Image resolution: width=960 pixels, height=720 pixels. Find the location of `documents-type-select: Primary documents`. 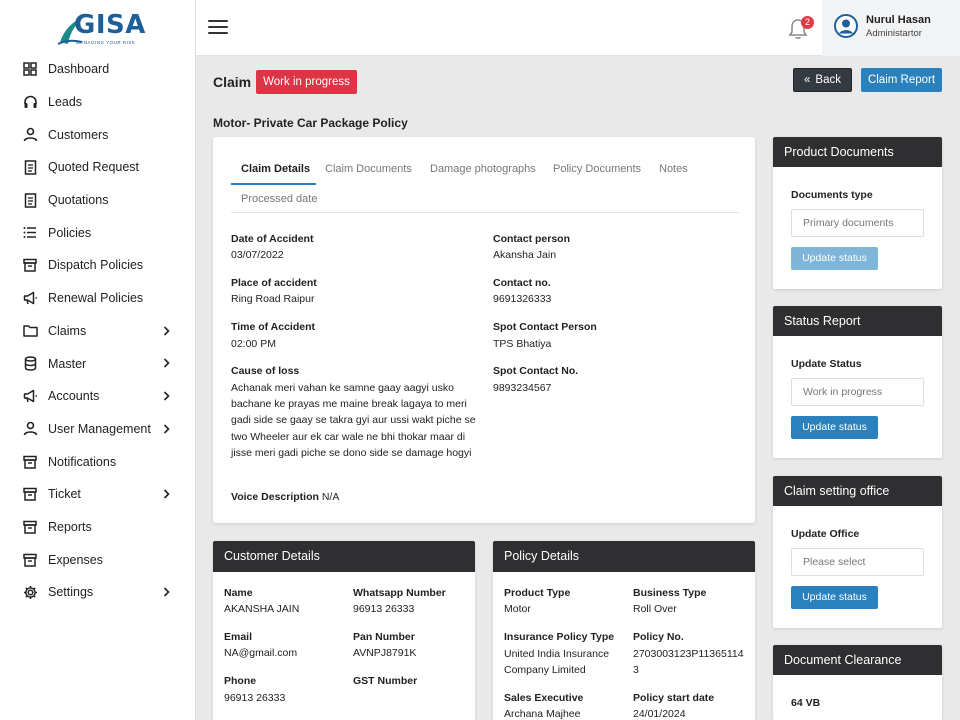

documents-type-select: Primary documents is located at coordinates (857, 223).